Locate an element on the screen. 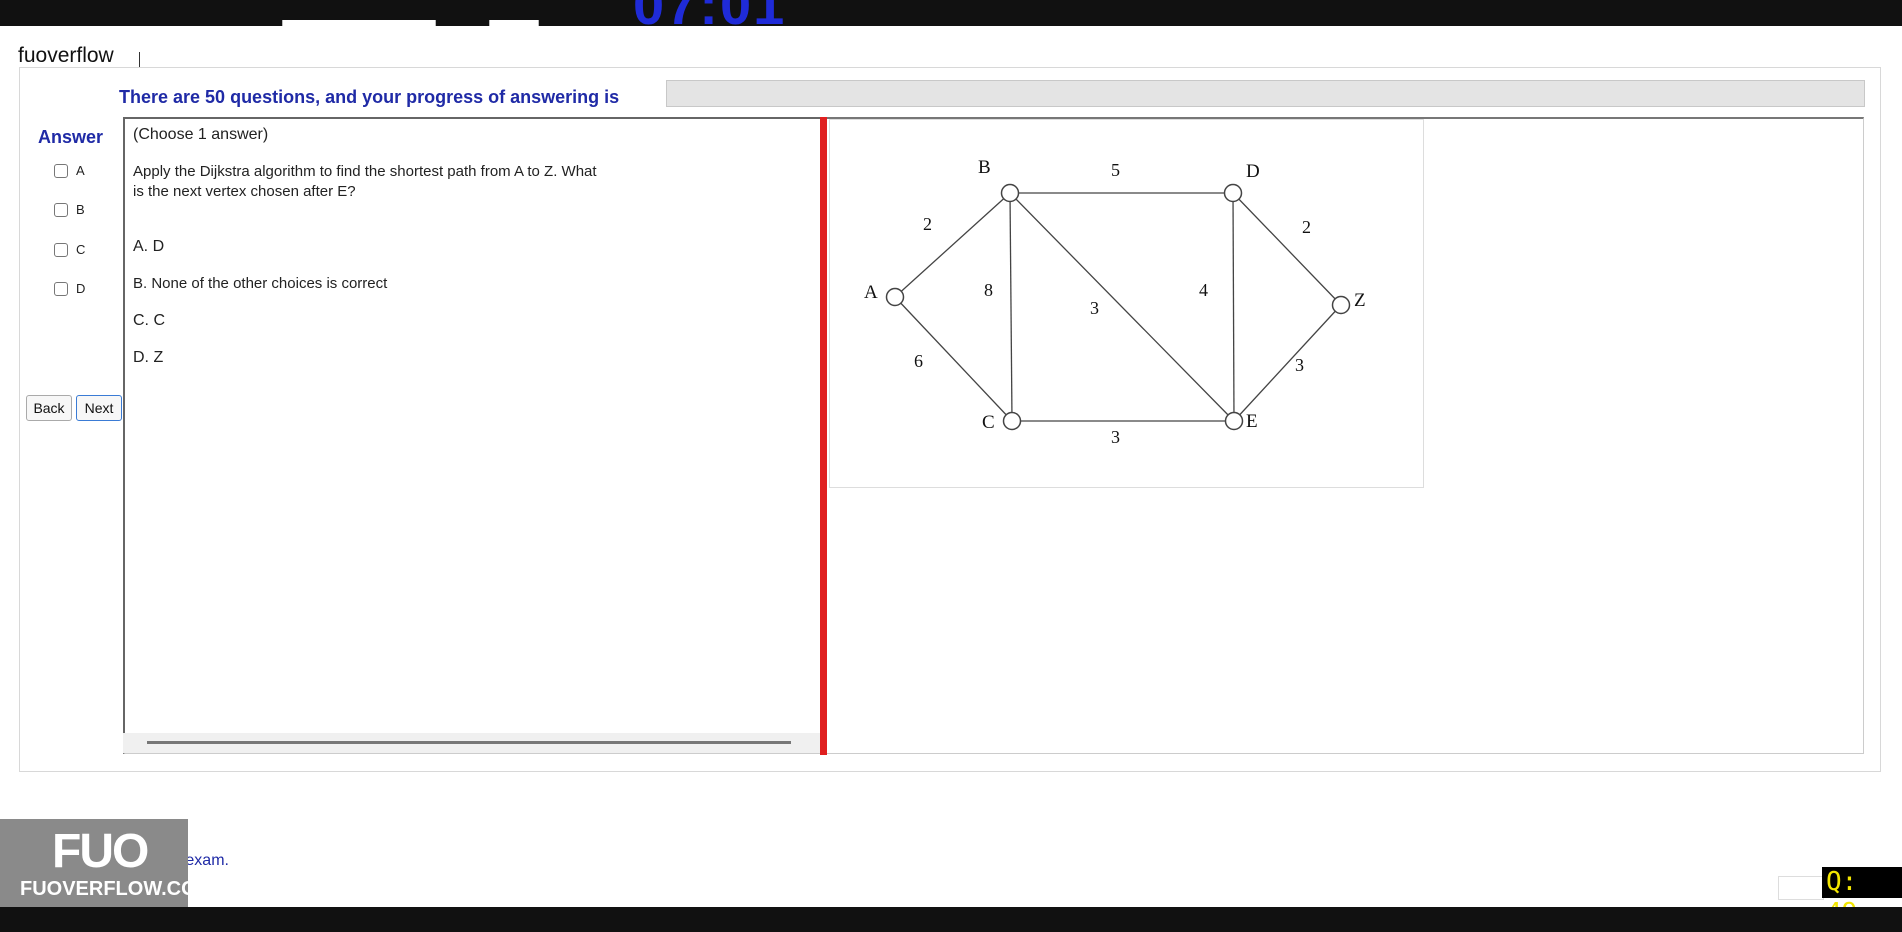 The height and width of the screenshot is (932, 1902). option-label-a: A is located at coordinates (80, 170).